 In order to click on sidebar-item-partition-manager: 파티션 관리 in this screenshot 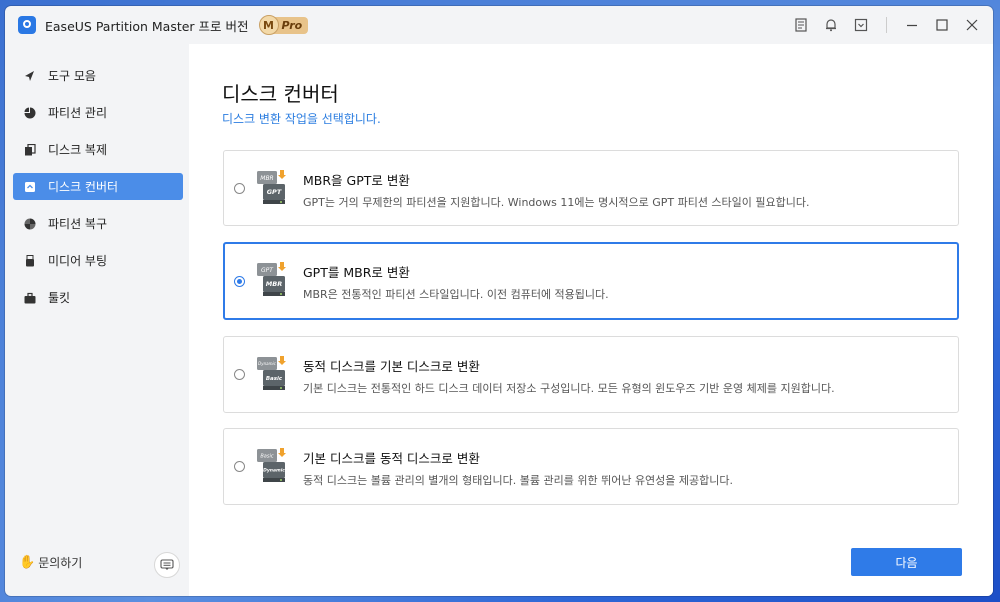, I will do `click(98, 112)`.